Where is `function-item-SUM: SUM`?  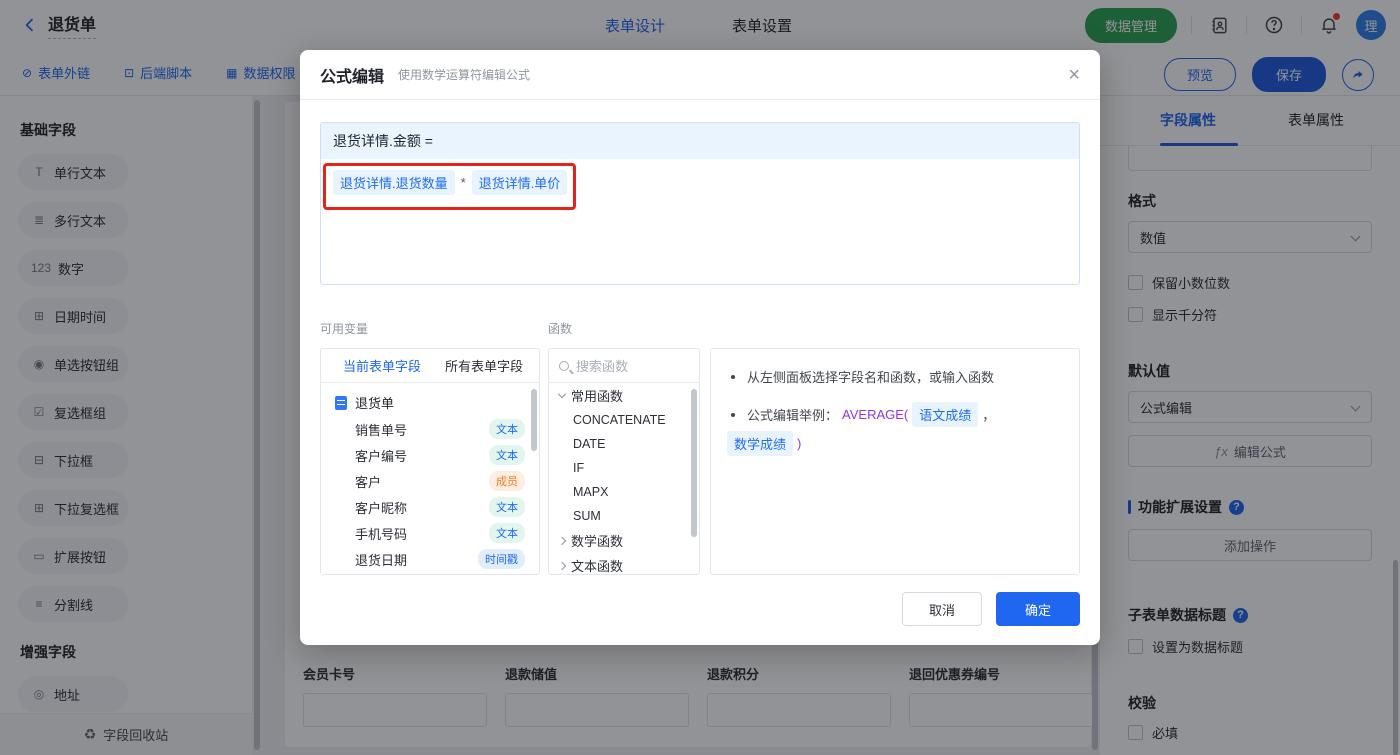
function-item-SUM: SUM is located at coordinates (624, 516).